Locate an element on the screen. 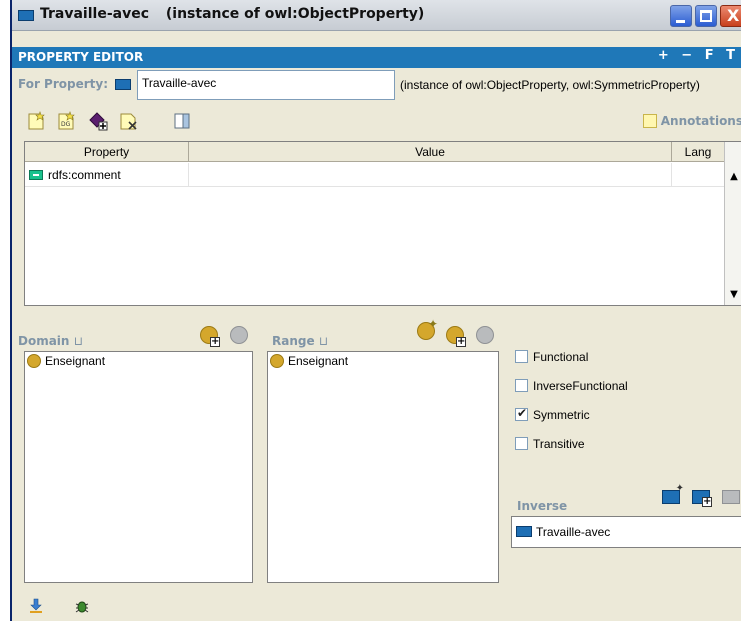 Image resolution: width=741 pixels, height=621 pixels. for-property-label: For Property: is located at coordinates (63, 84).